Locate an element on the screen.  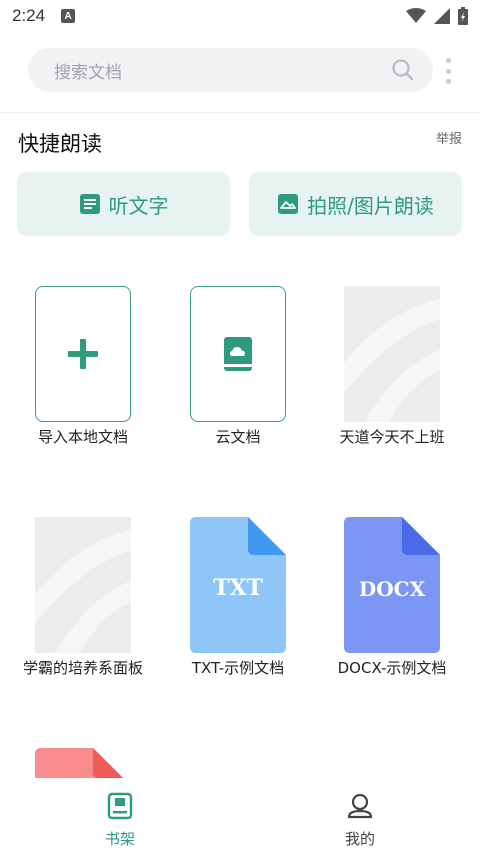
book-title: 云文档 is located at coordinates (238, 437).